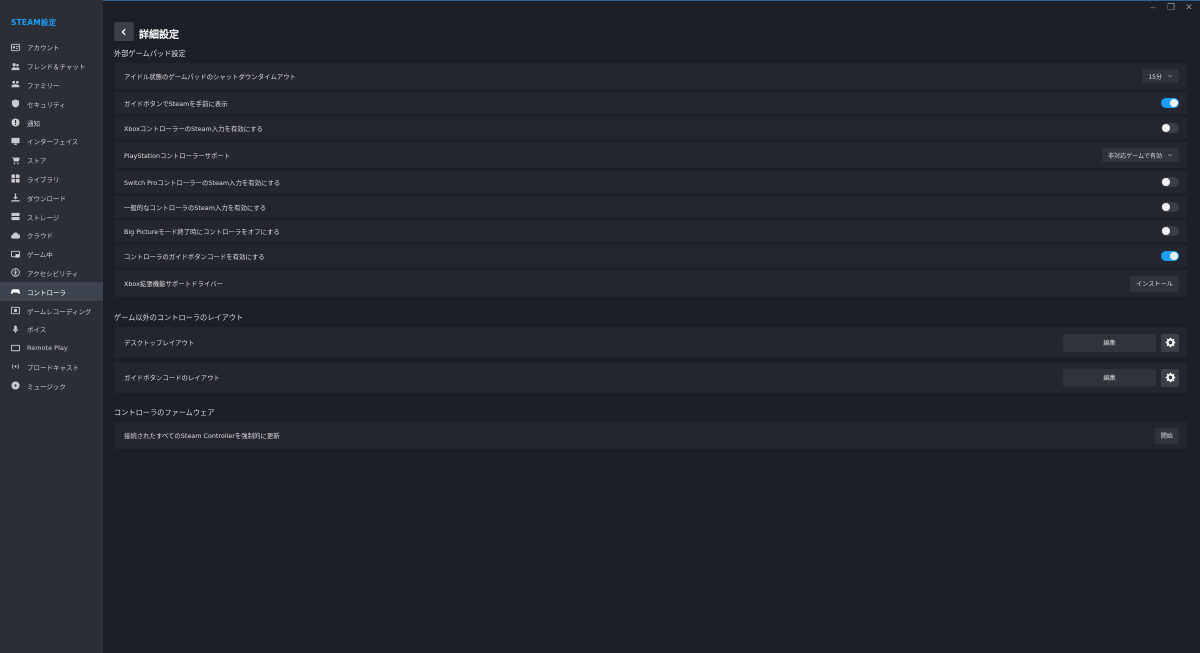 The image size is (1200, 653). I want to click on desktop-layout-settings-button, so click(1170, 342).